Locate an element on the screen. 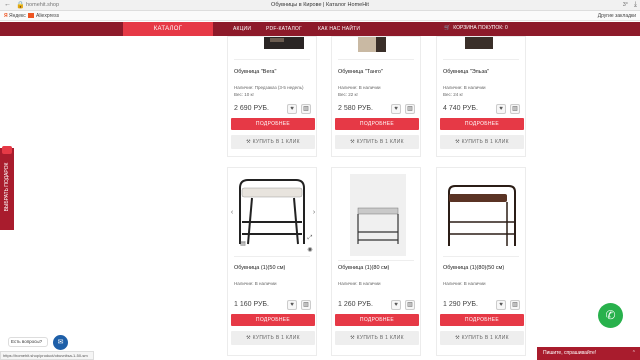  product-name: Обувница "Эльза" is located at coordinates (466, 72).